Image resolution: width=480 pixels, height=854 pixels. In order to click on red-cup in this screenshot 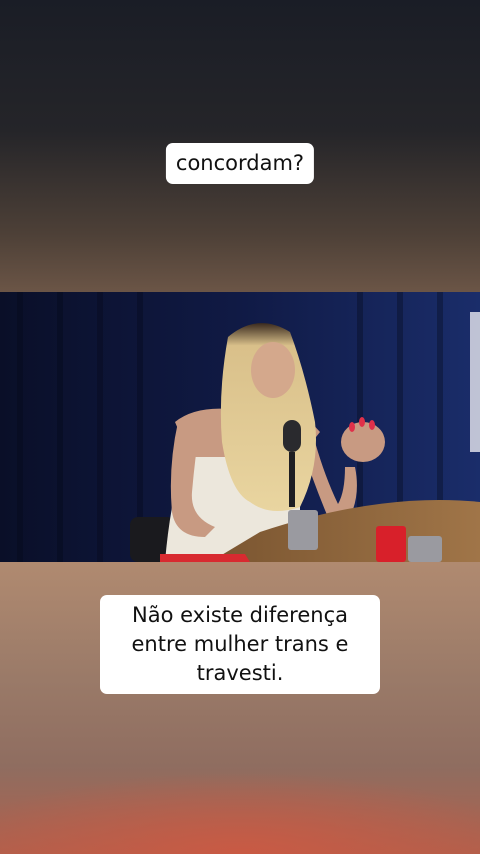, I will do `click(391, 544)`.